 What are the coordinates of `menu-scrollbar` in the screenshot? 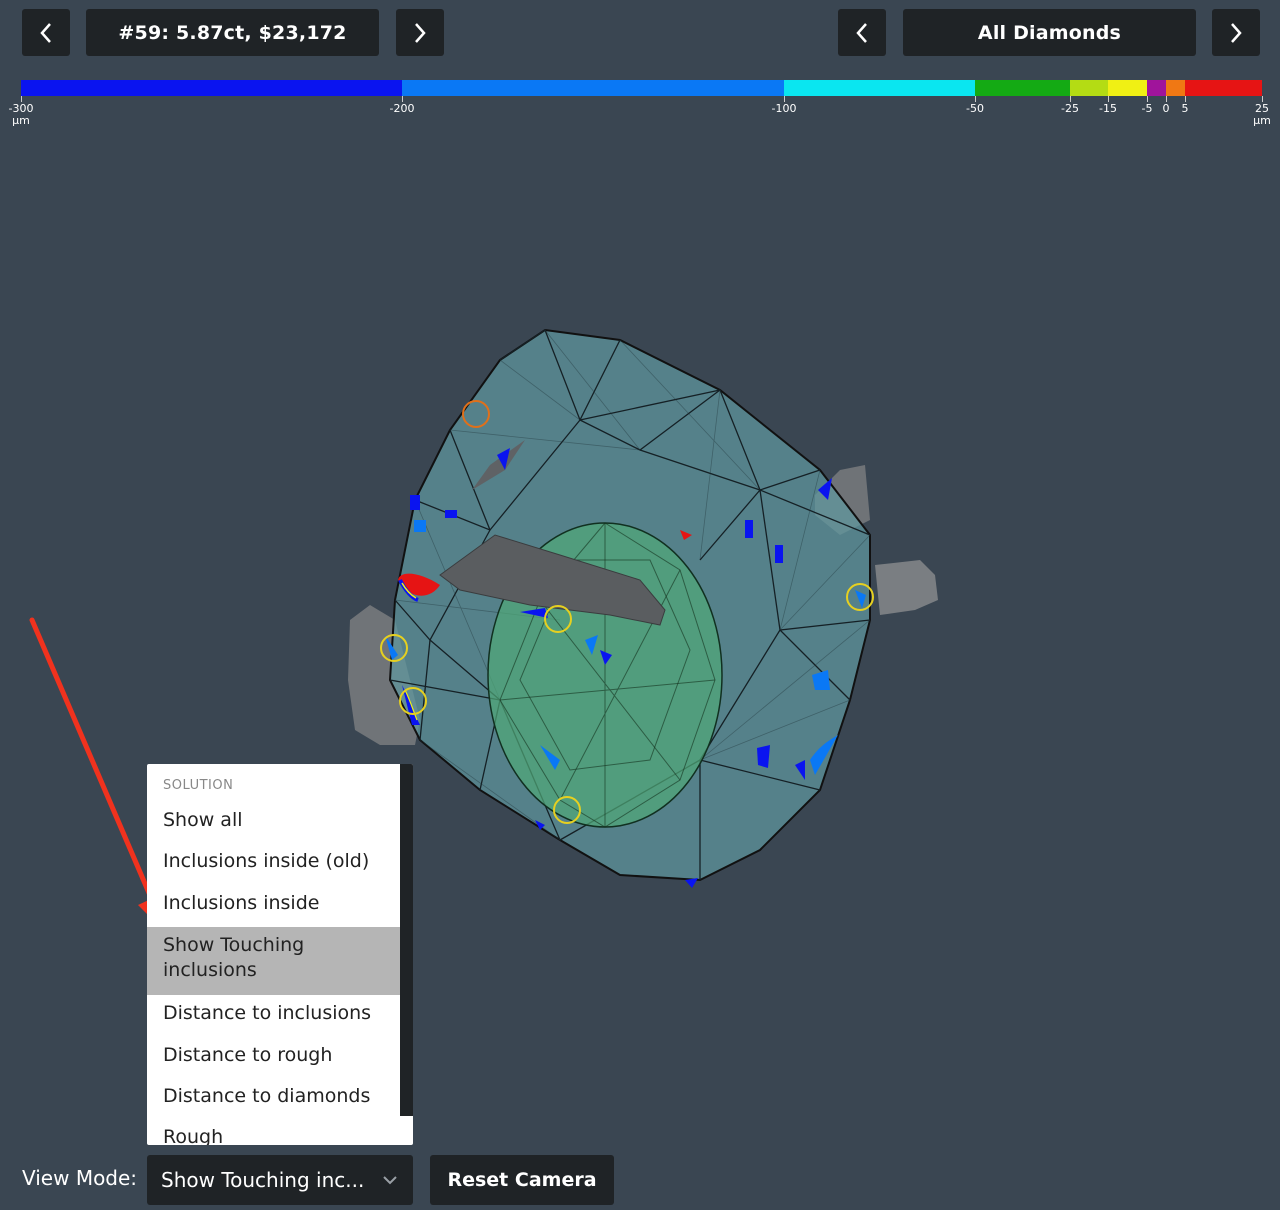 It's located at (406, 940).